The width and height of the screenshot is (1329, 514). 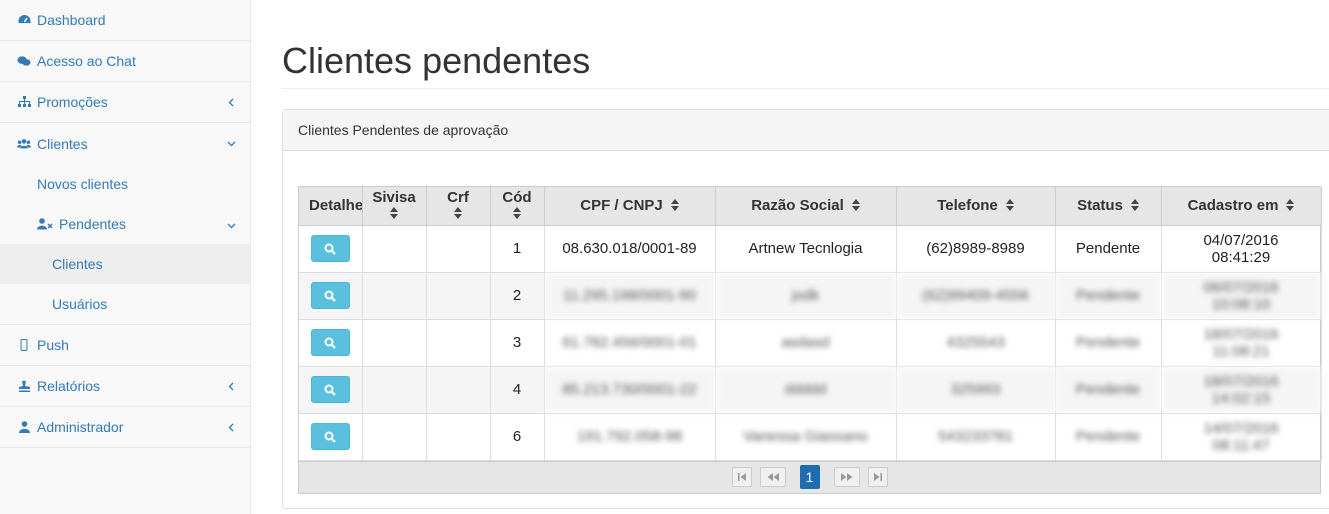 What do you see at coordinates (772, 477) in the screenshot?
I see `prev-page-button` at bounding box center [772, 477].